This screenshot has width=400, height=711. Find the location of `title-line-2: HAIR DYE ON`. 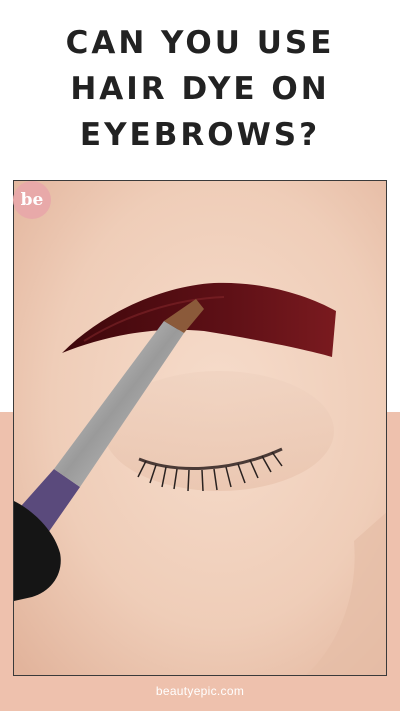

title-line-2: HAIR DYE ON is located at coordinates (200, 89).